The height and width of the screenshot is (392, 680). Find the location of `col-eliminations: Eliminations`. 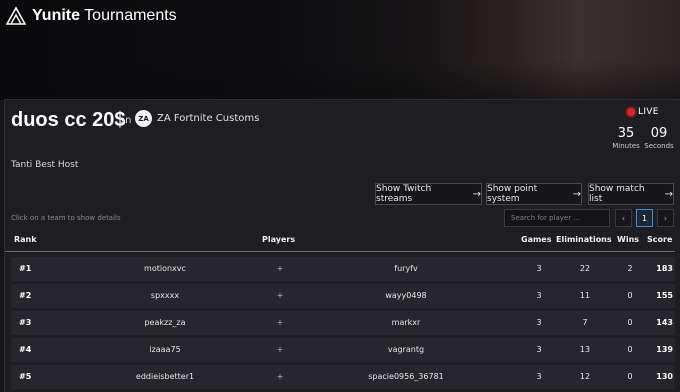

col-eliminations: Eliminations is located at coordinates (584, 239).